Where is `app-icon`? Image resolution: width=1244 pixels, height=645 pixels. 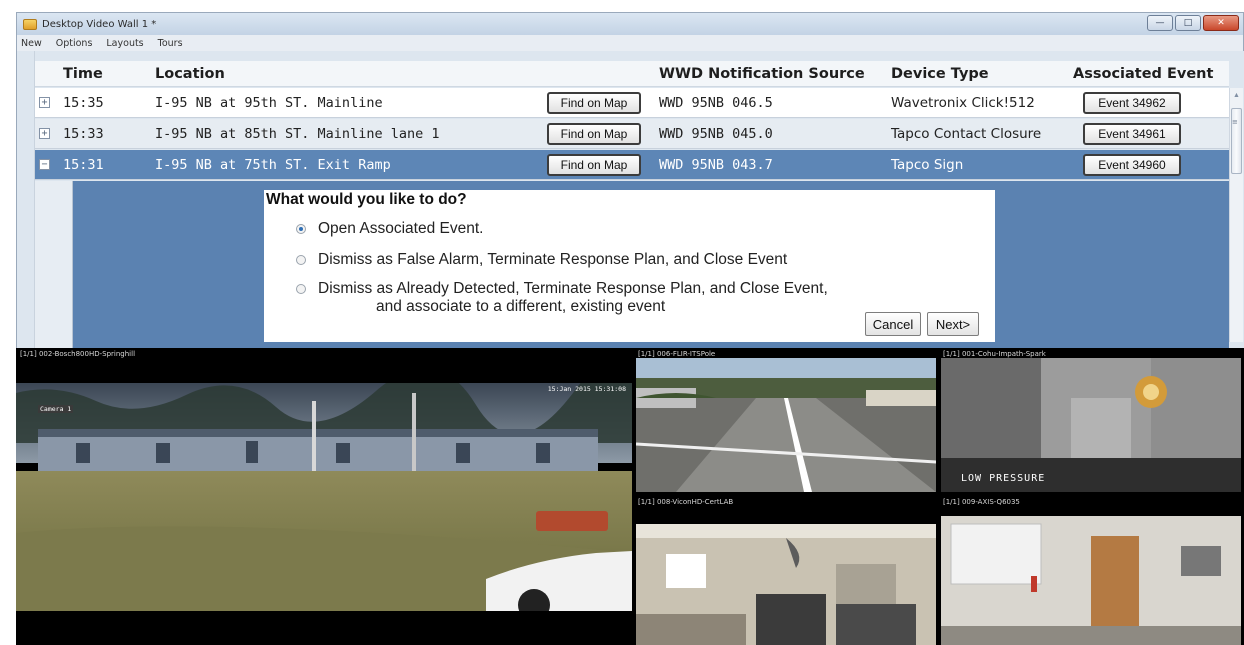 app-icon is located at coordinates (30, 24).